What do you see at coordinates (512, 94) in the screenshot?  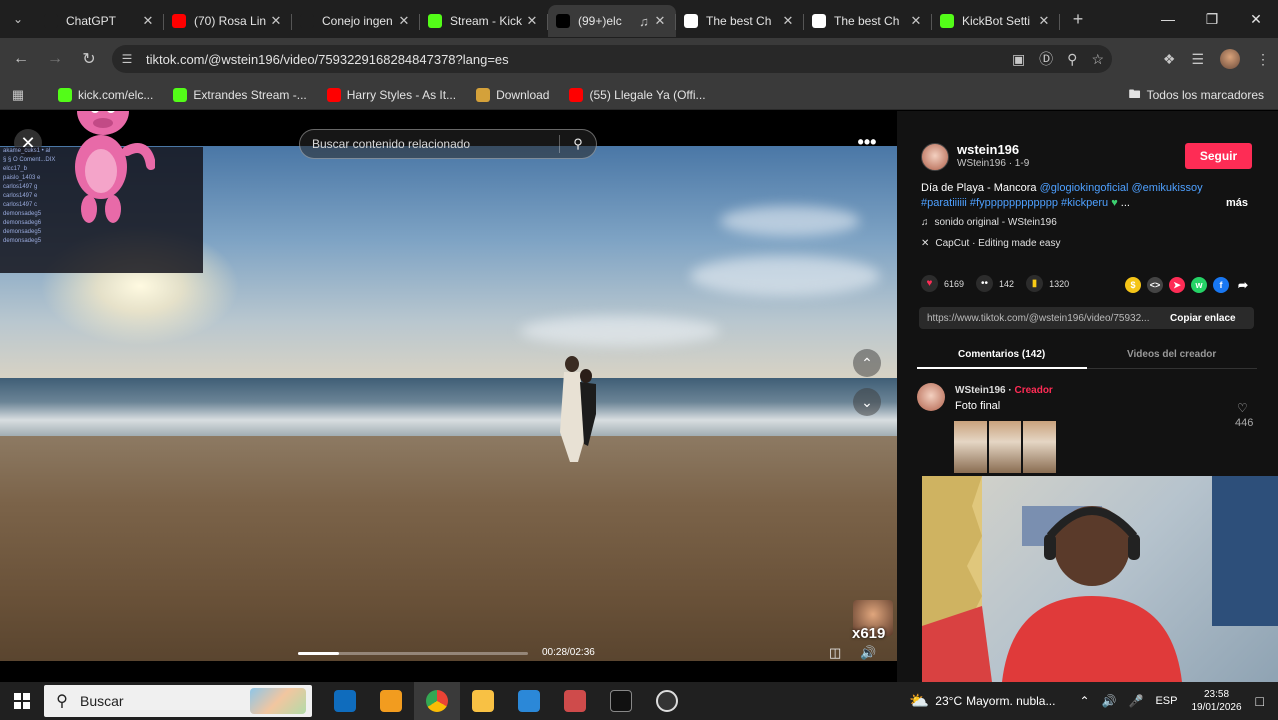 I see `bookmark-item: Download` at bounding box center [512, 94].